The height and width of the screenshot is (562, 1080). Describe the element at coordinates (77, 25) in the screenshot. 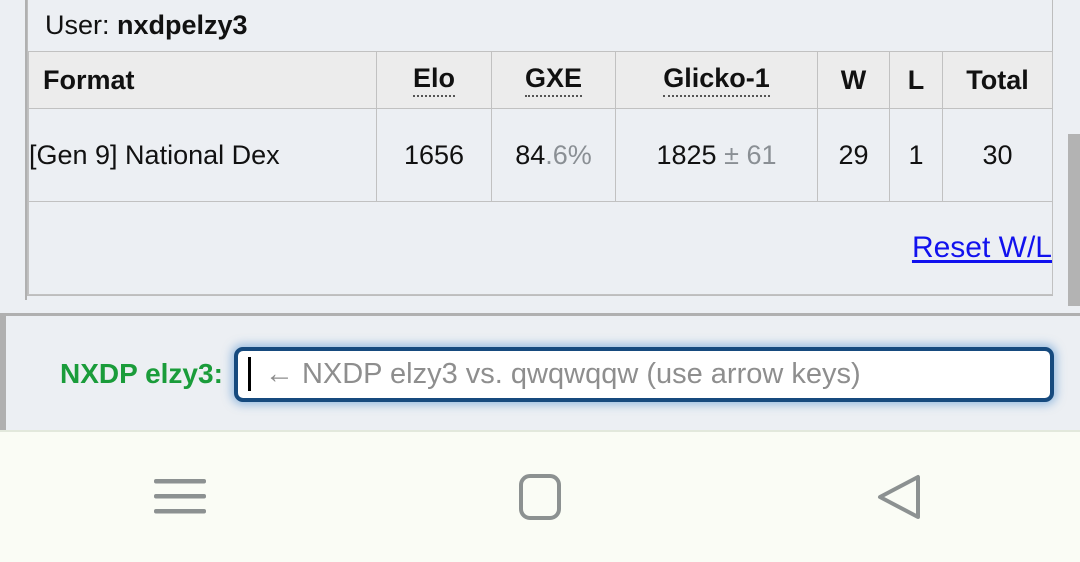

I see `user-label: User:` at that location.